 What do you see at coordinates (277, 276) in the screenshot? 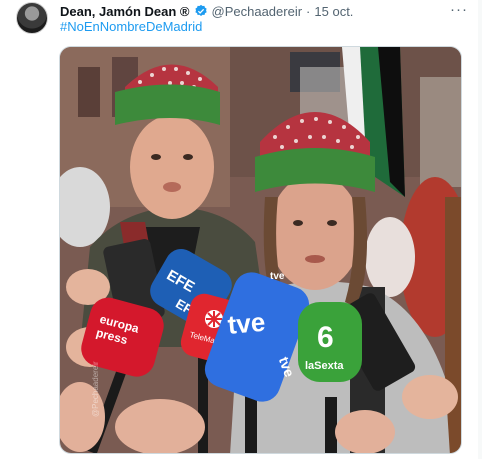
I see `tve-top-label: tve` at bounding box center [277, 276].